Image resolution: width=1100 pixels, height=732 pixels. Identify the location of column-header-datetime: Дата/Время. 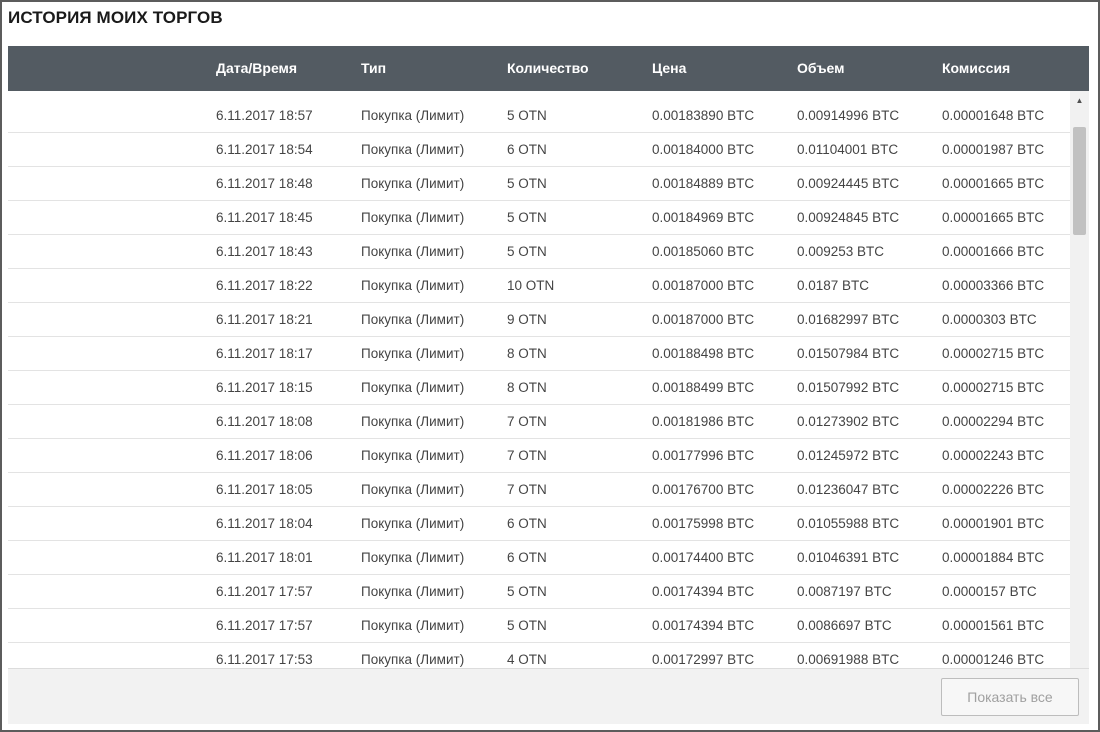
(256, 68).